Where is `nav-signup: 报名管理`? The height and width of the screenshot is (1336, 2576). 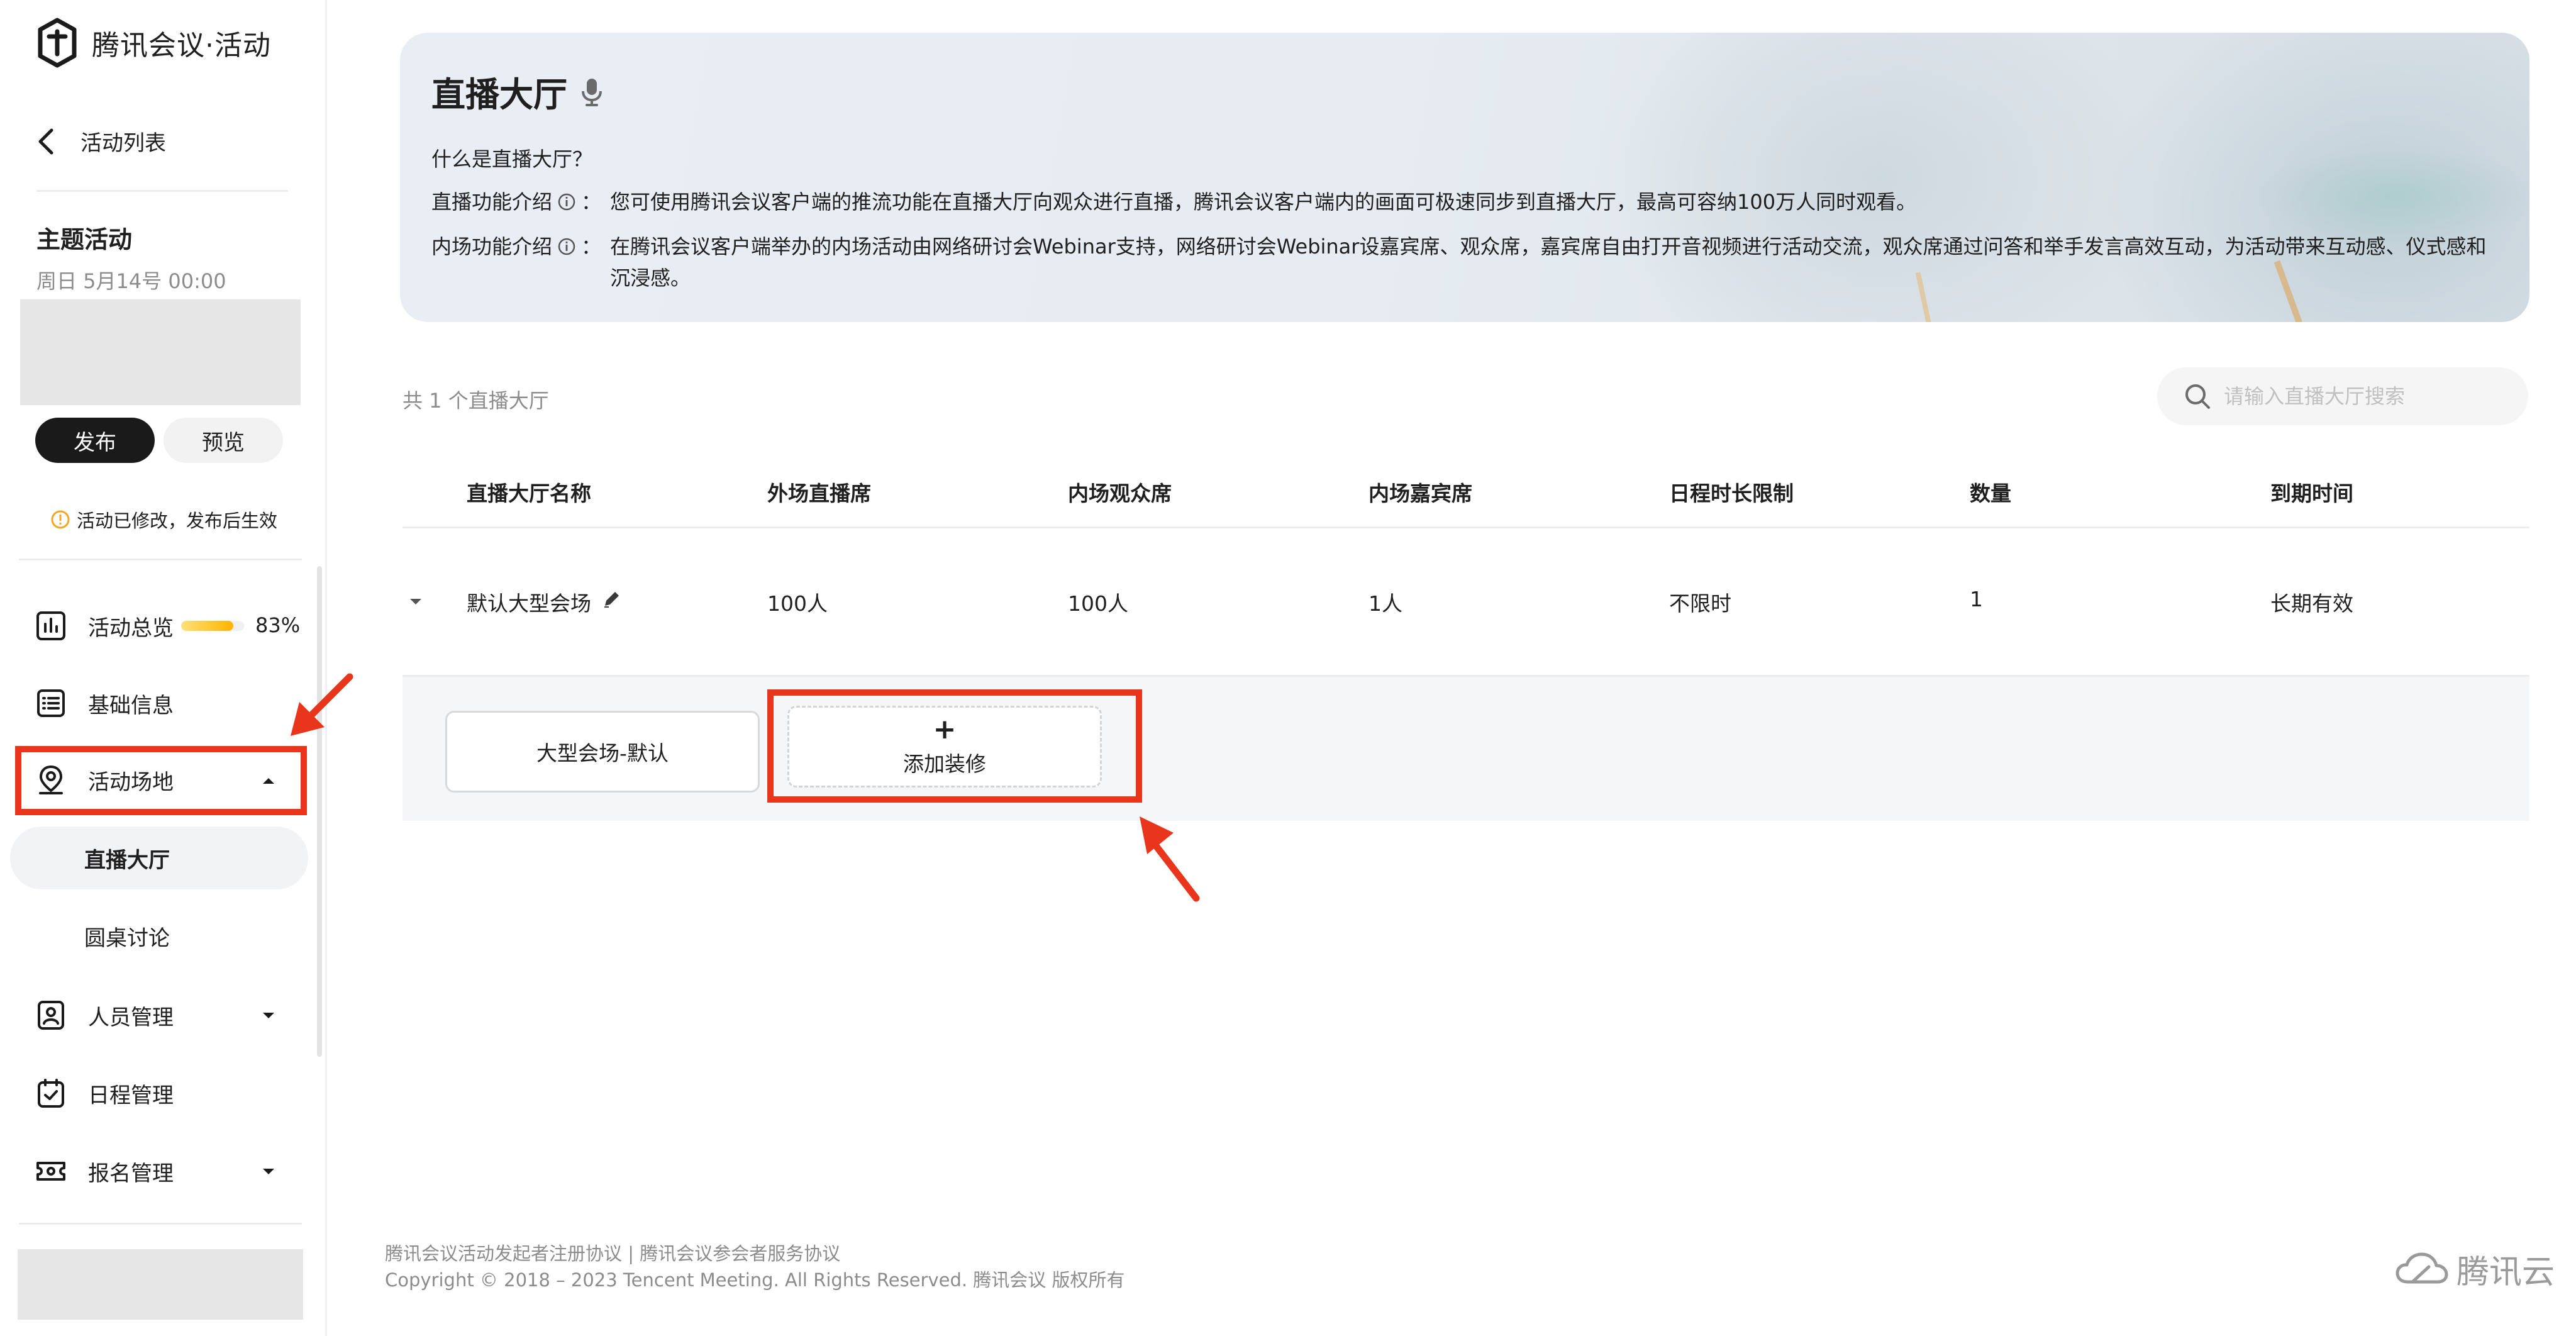 nav-signup: 报名管理 is located at coordinates (104, 1171).